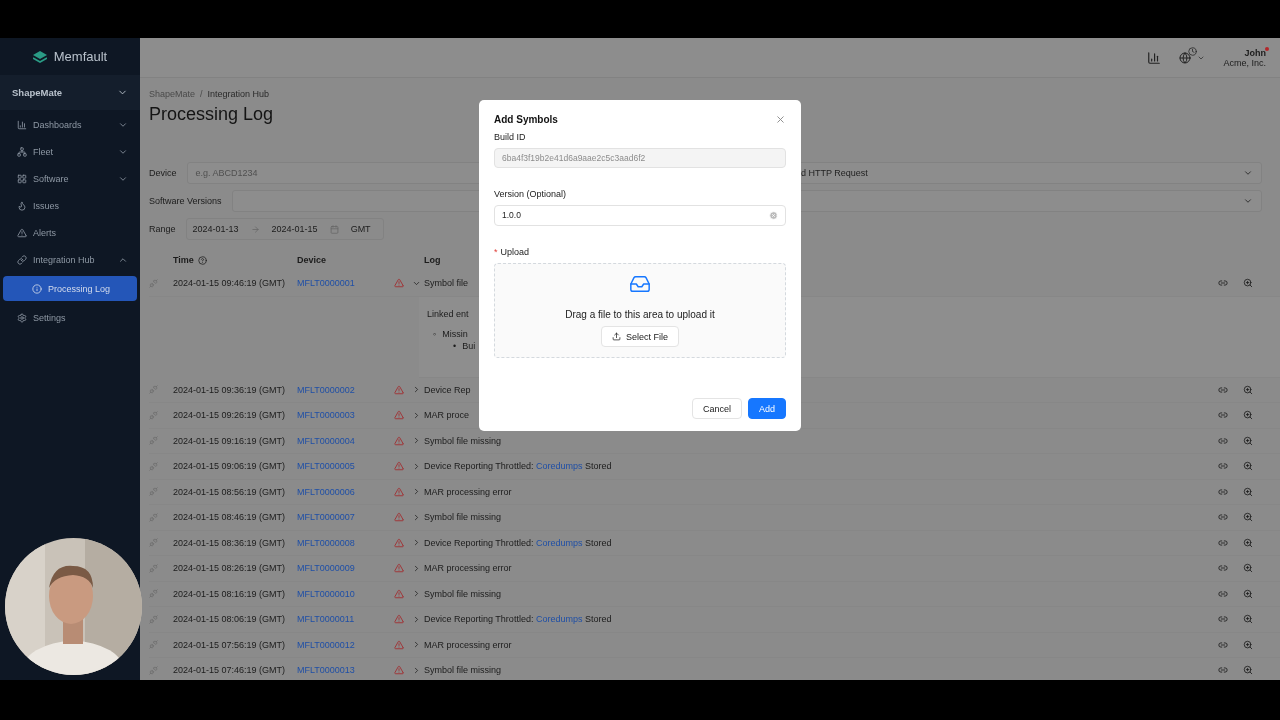  Describe the element at coordinates (284, 229) in the screenshot. I see `date-range-field: 2024-01-13 2024-01-15 GMT` at that location.